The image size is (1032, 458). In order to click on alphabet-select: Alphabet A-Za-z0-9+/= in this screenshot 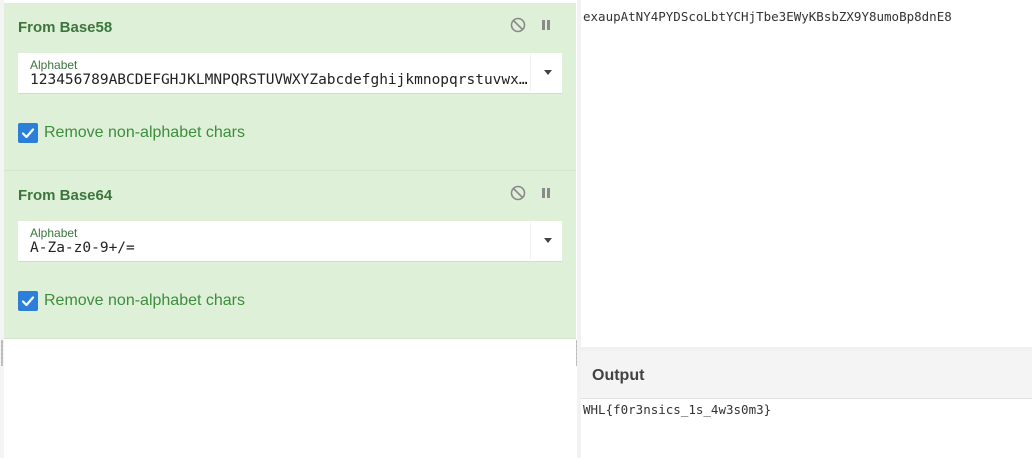, I will do `click(290, 241)`.